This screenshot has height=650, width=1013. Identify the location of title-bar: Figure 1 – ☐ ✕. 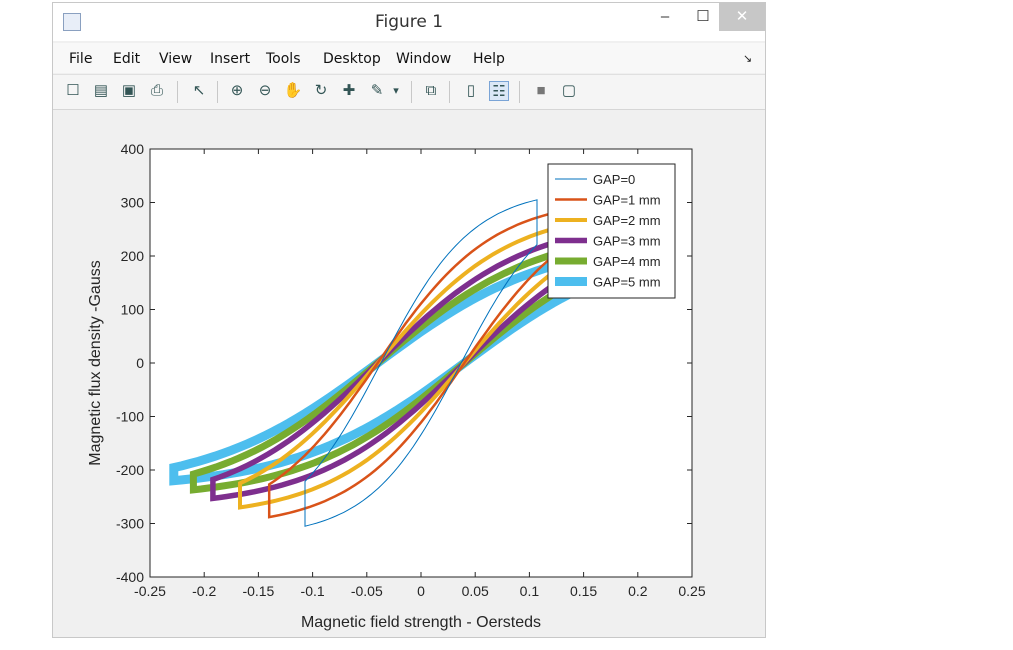
(409, 22).